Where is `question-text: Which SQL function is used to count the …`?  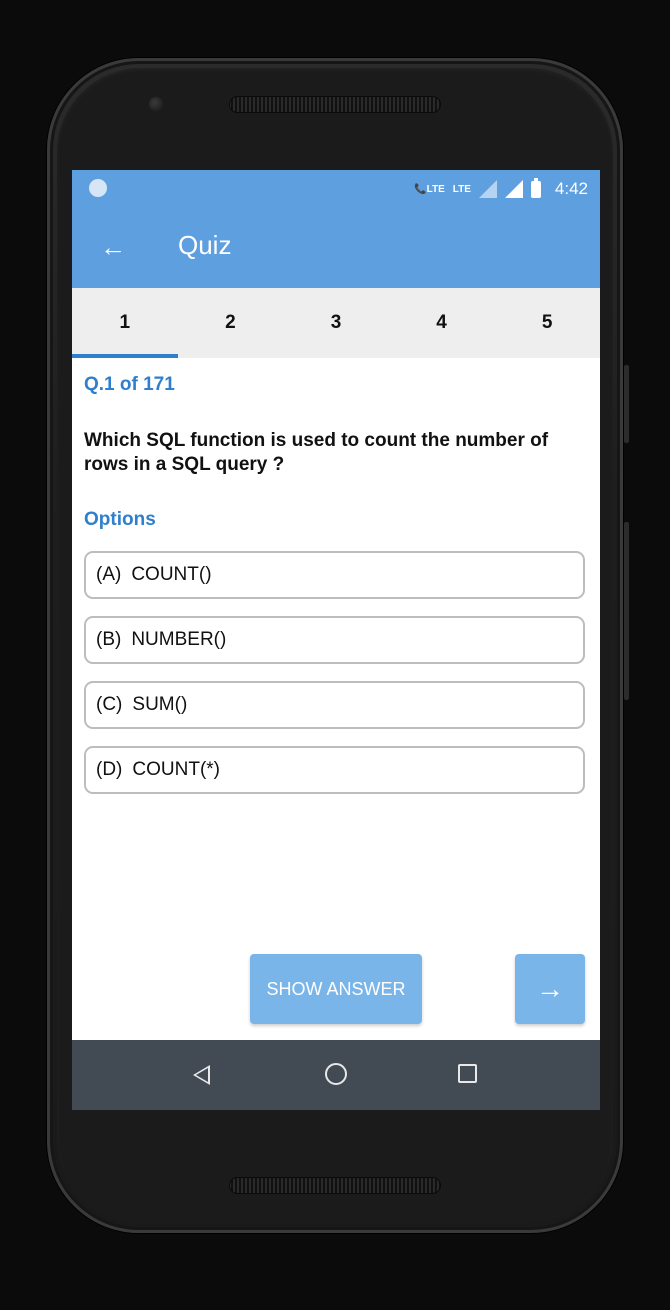 question-text: Which SQL function is used to count the … is located at coordinates (316, 452).